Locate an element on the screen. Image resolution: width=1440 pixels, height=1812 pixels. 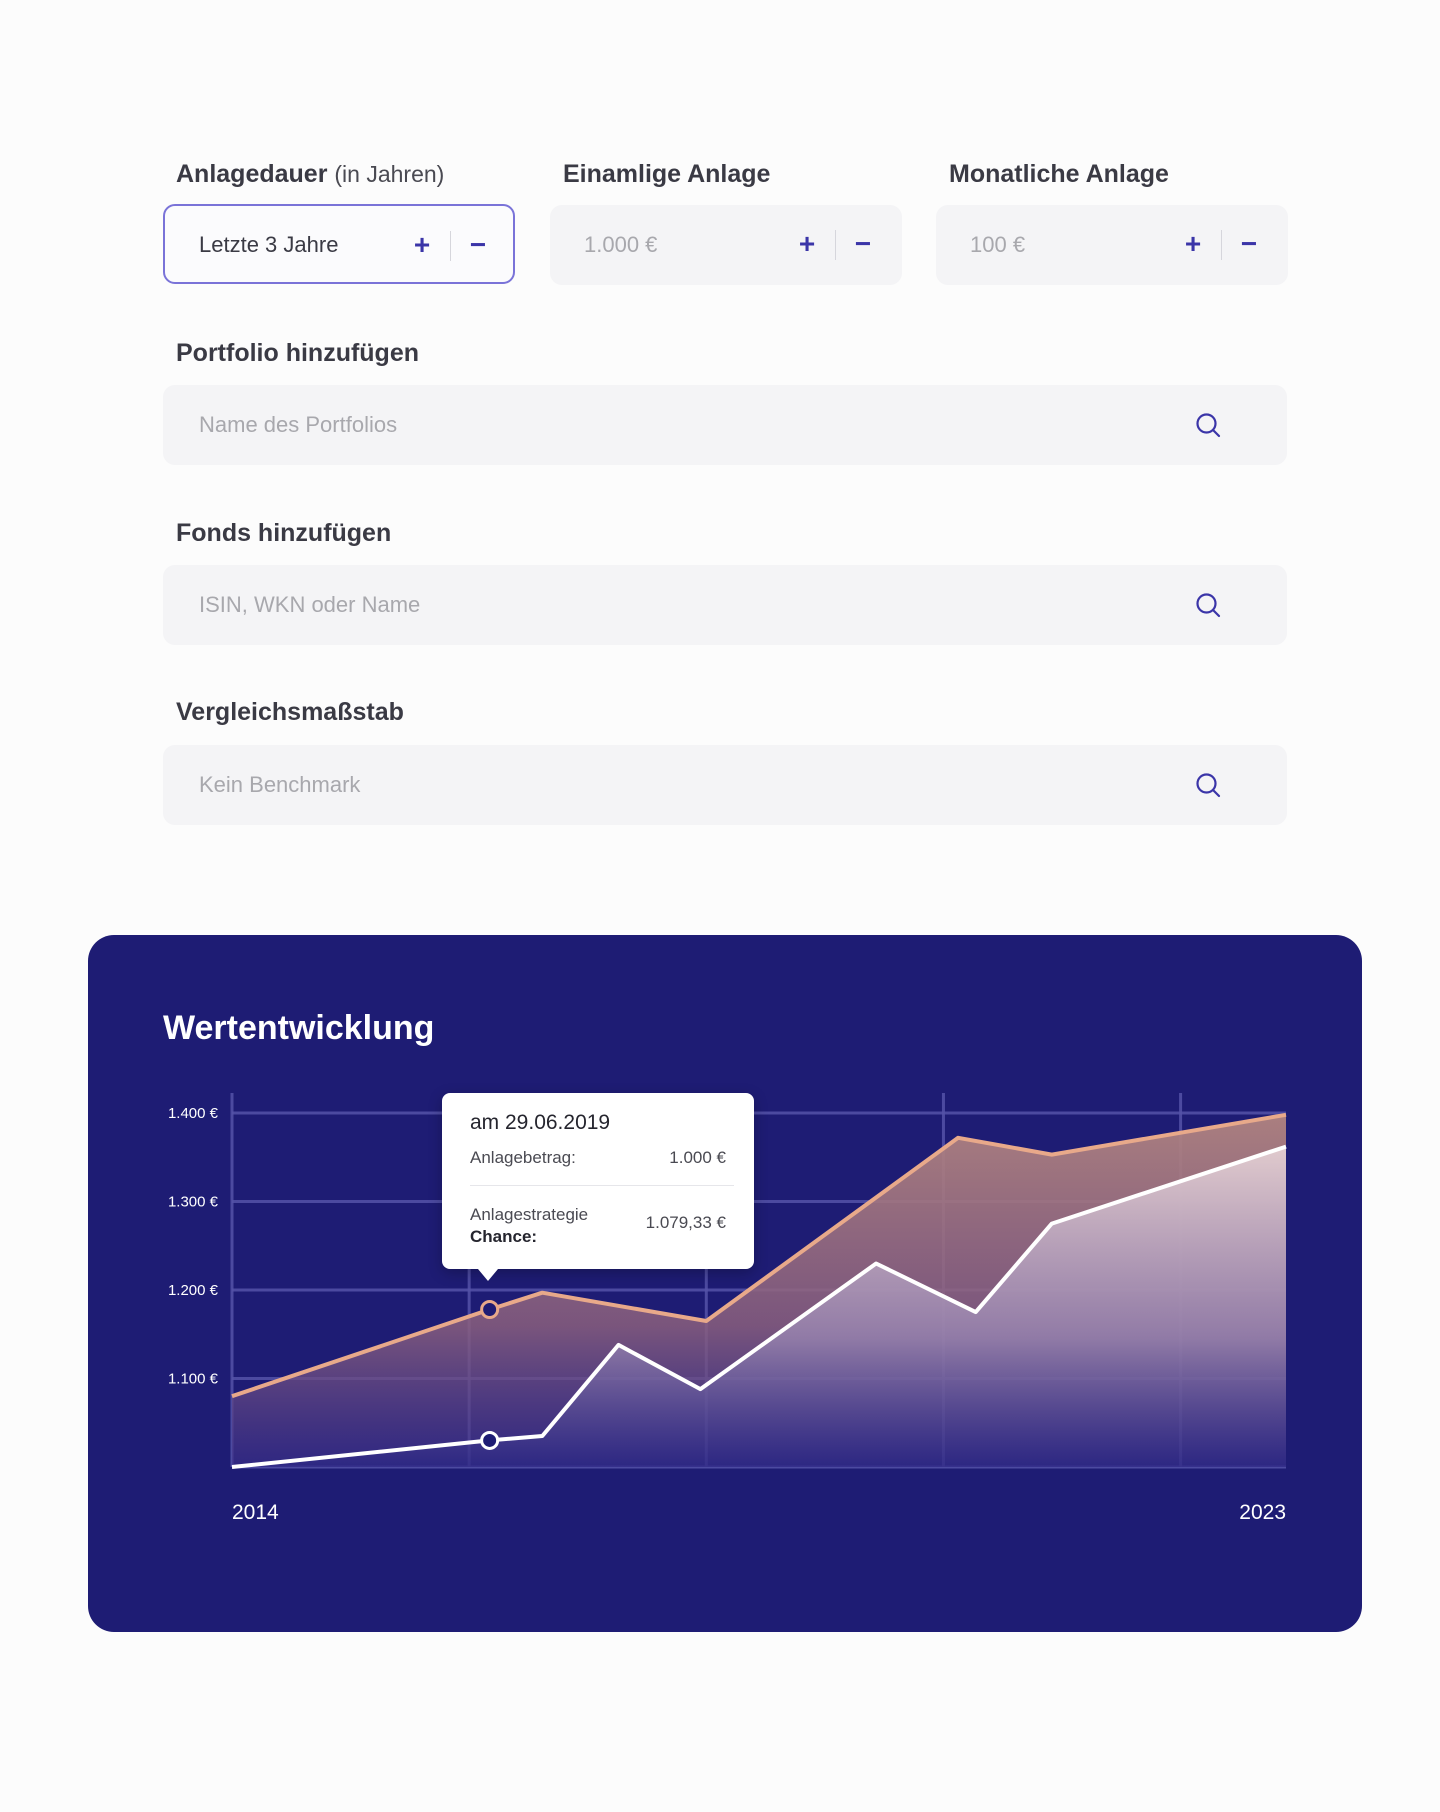
duration-stepper: Letzte 3 Jahre + − is located at coordinates (339, 244).